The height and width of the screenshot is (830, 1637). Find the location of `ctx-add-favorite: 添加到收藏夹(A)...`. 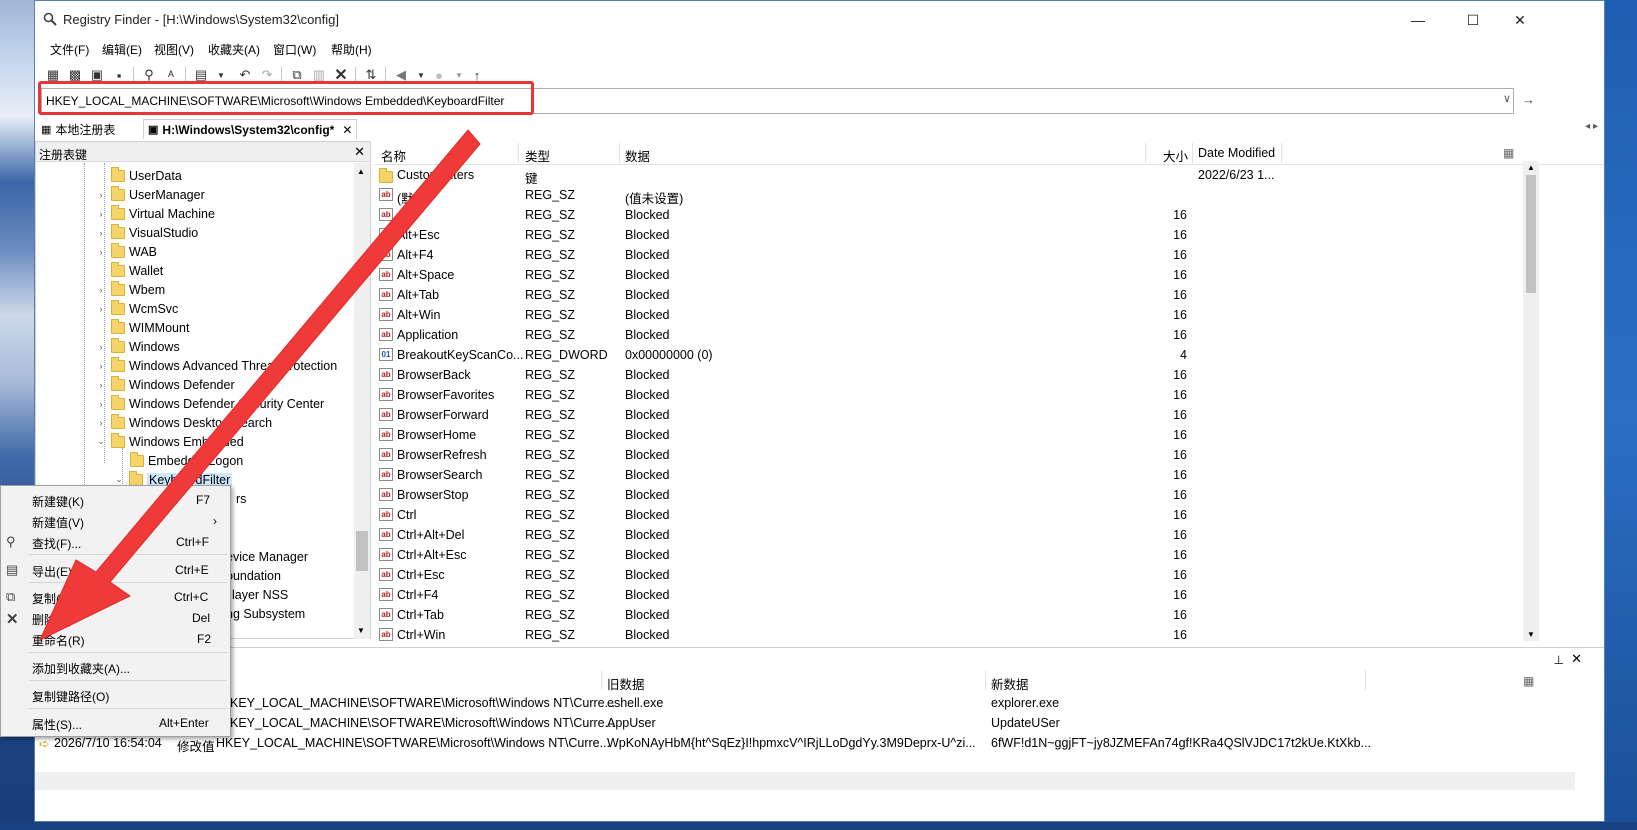

ctx-add-favorite: 添加到收藏夹(A)... is located at coordinates (115, 667).